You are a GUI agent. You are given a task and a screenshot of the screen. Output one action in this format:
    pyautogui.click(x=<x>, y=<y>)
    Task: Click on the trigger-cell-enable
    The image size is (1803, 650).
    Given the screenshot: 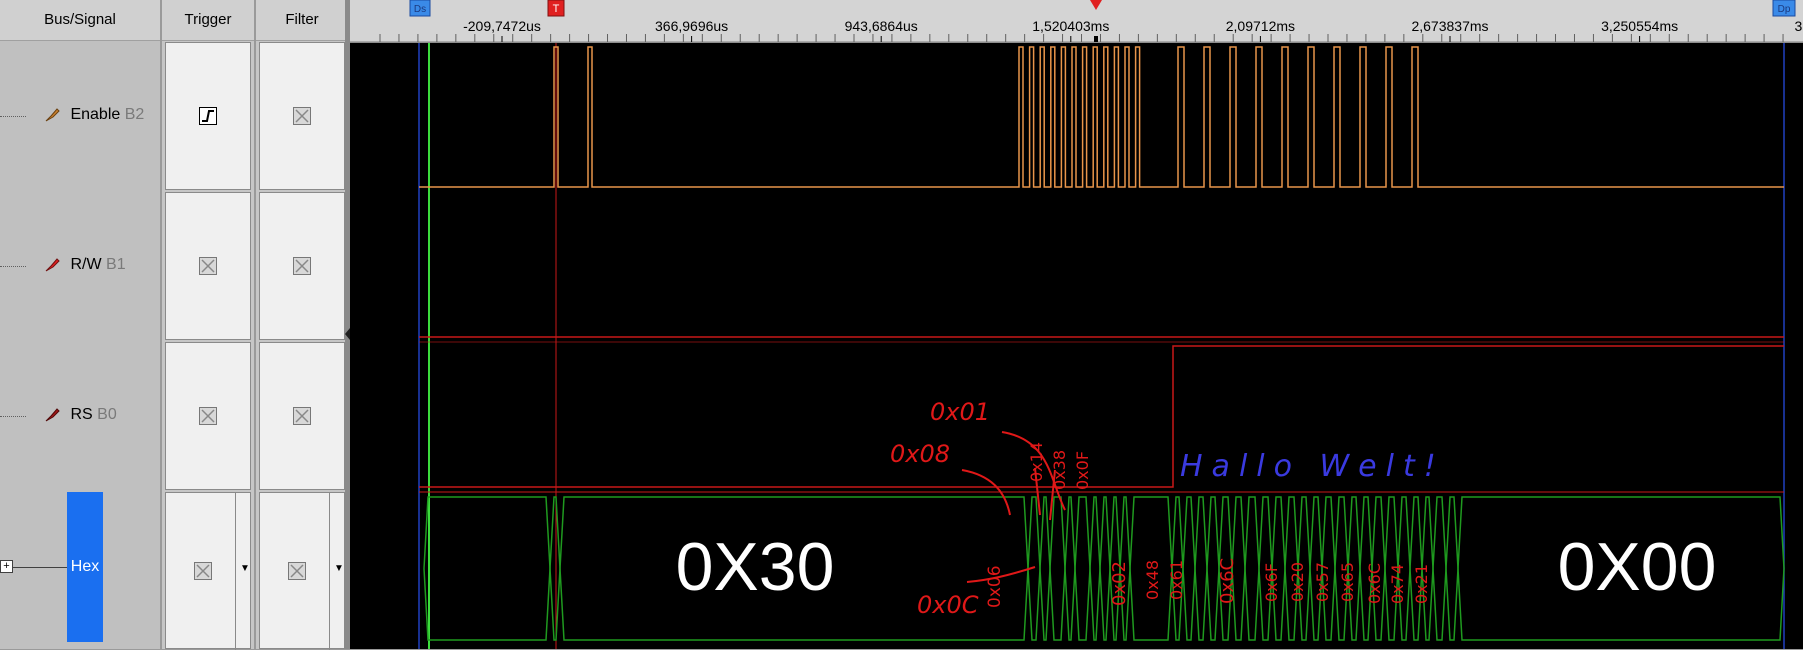 What is the action you would take?
    pyautogui.click(x=208, y=116)
    